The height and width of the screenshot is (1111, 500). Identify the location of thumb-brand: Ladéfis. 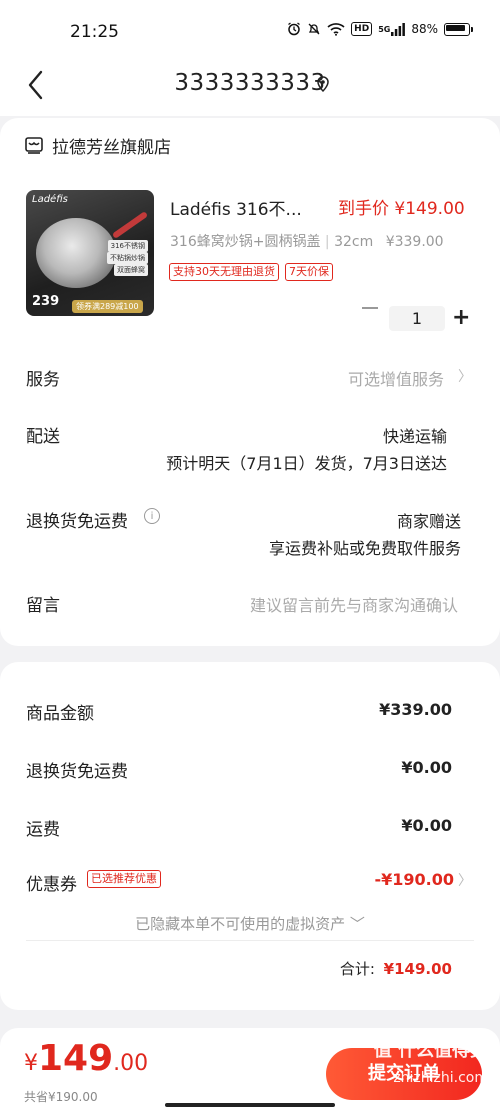
(50, 199).